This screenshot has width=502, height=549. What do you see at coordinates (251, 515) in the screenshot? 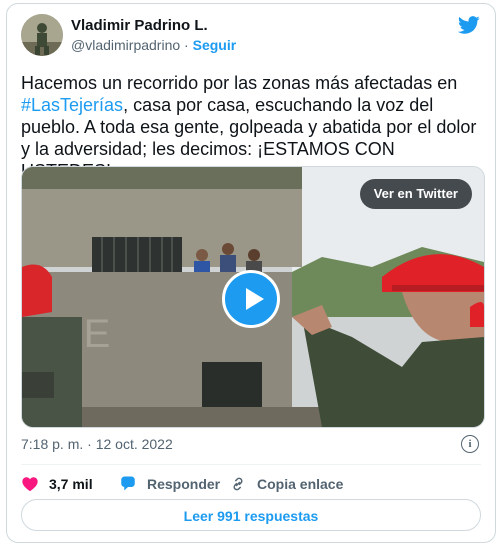
I see `read-replies-button: Leer 991 respuestas` at bounding box center [251, 515].